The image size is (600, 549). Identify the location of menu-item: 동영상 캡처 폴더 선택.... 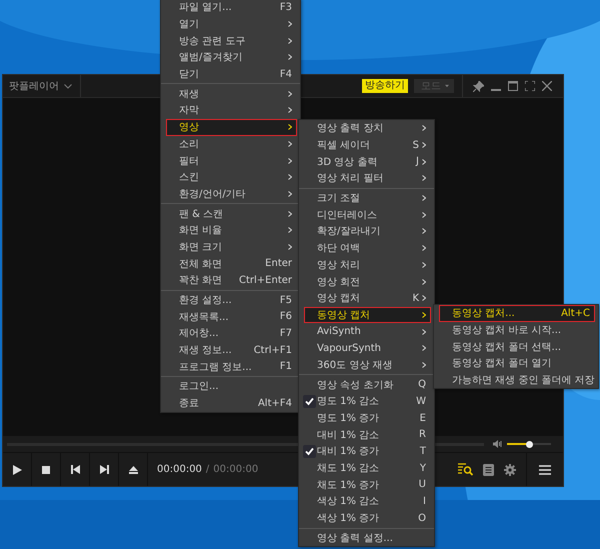
(516, 347).